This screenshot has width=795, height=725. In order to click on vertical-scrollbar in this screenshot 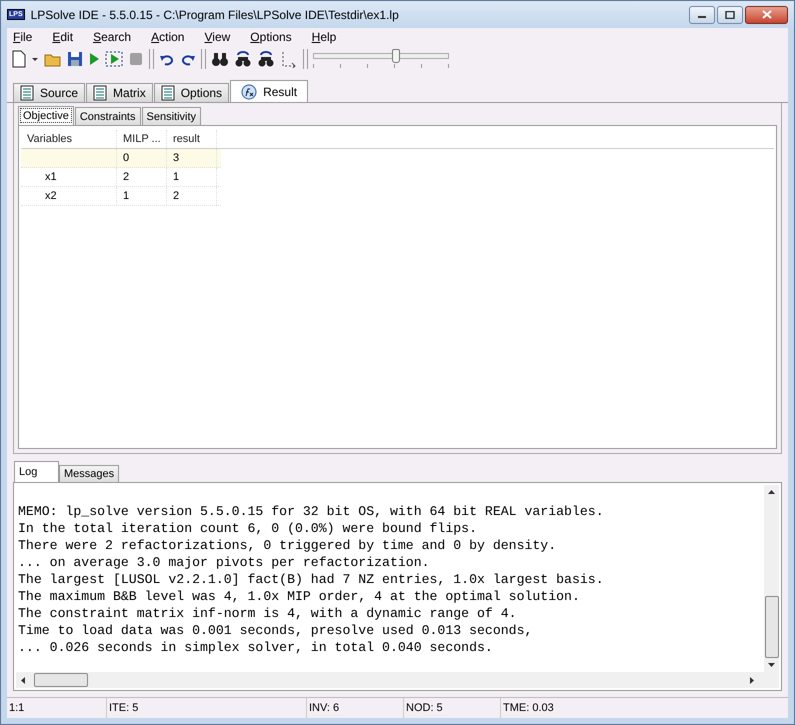, I will do `click(771, 578)`.